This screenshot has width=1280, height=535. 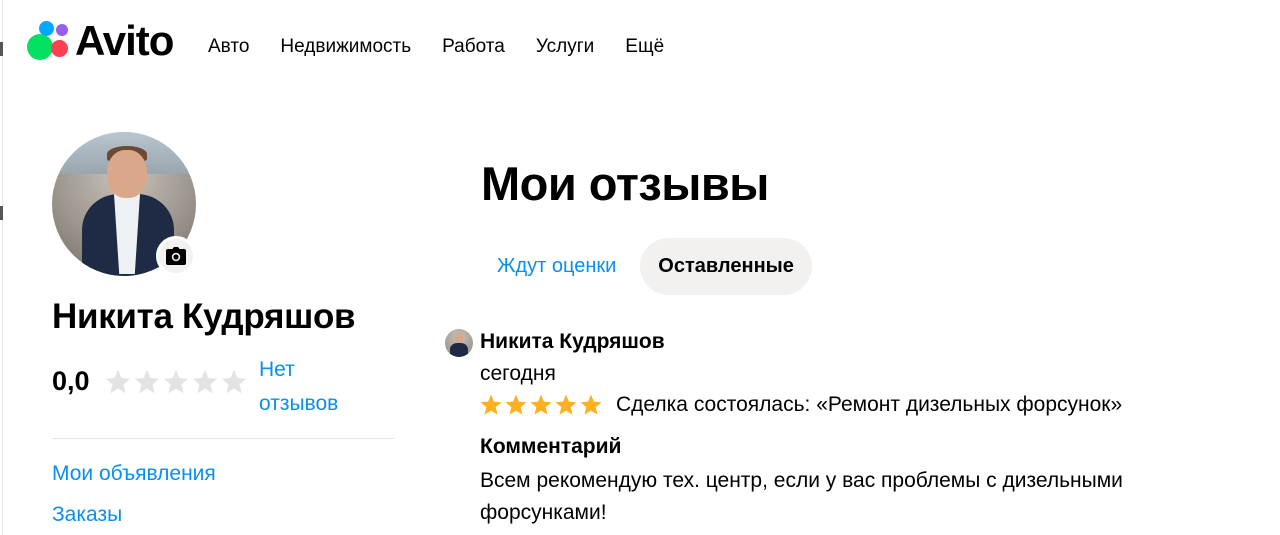 What do you see at coordinates (223, 438) in the screenshot?
I see `divider` at bounding box center [223, 438].